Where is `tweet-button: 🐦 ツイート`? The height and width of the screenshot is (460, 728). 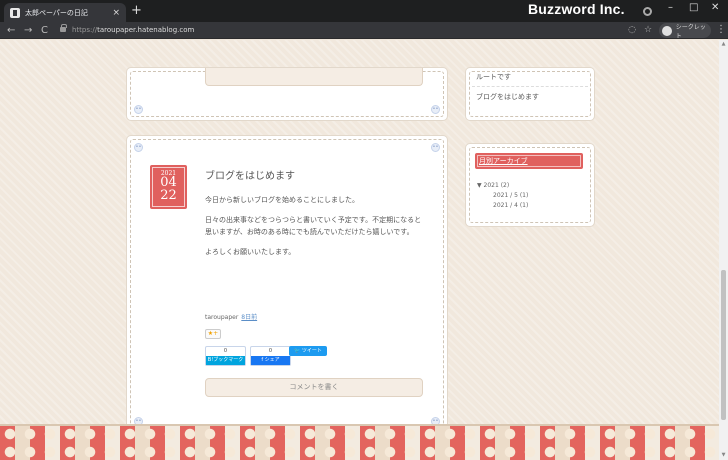
tweet-button: 🐦 ツイート is located at coordinates (308, 351).